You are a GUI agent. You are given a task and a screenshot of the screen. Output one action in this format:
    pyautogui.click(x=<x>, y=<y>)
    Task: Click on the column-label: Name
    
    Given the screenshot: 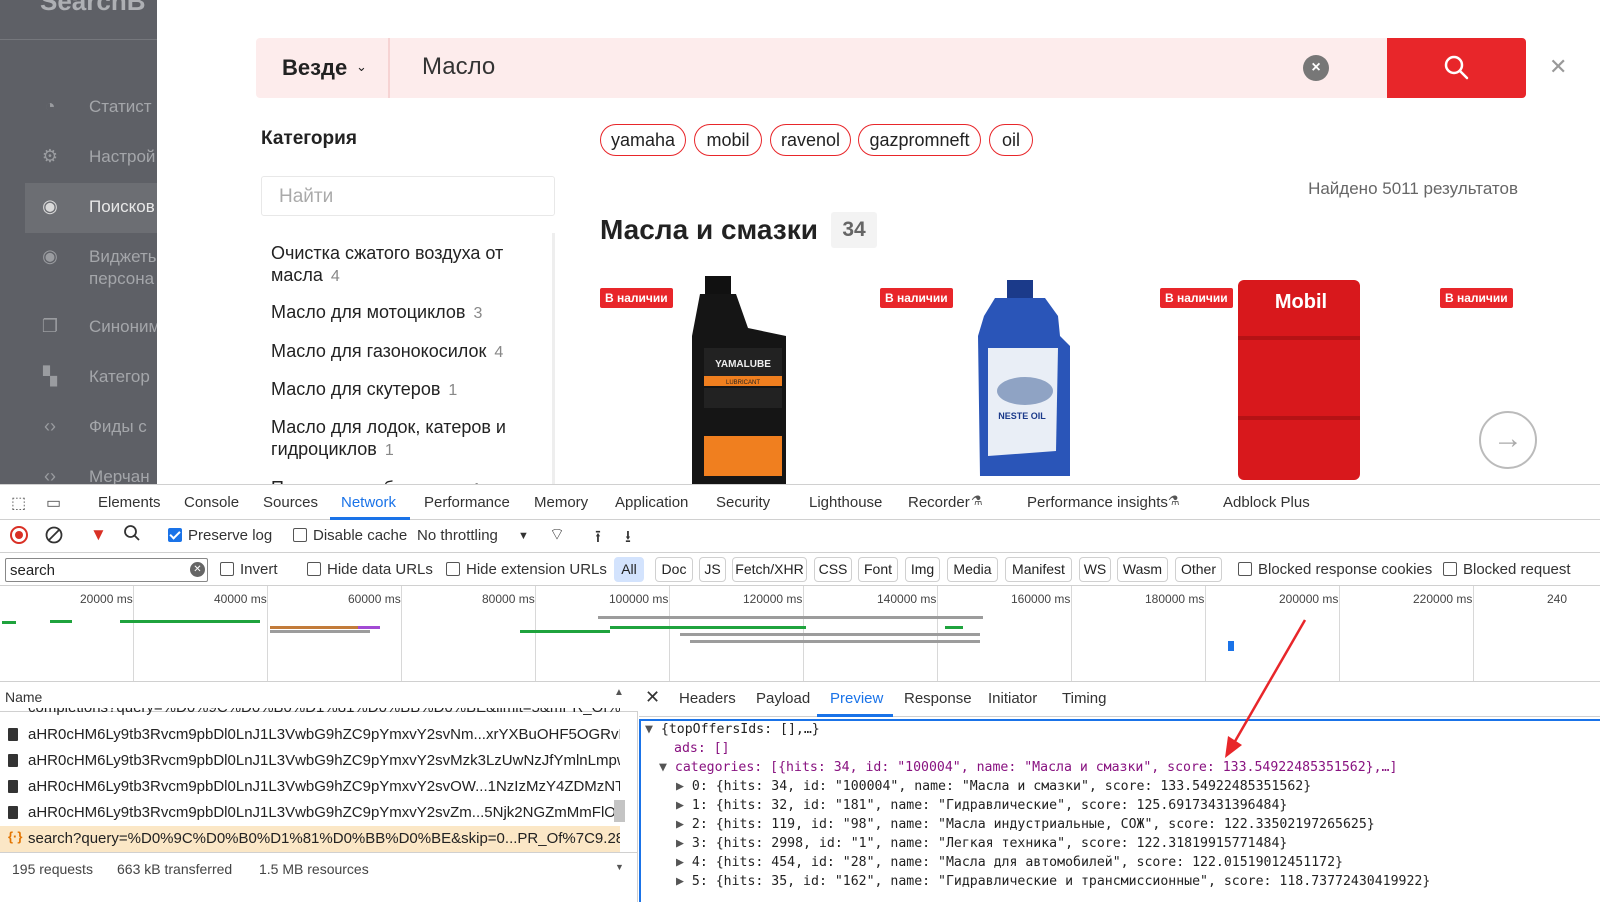 What is the action you would take?
    pyautogui.click(x=24, y=697)
    